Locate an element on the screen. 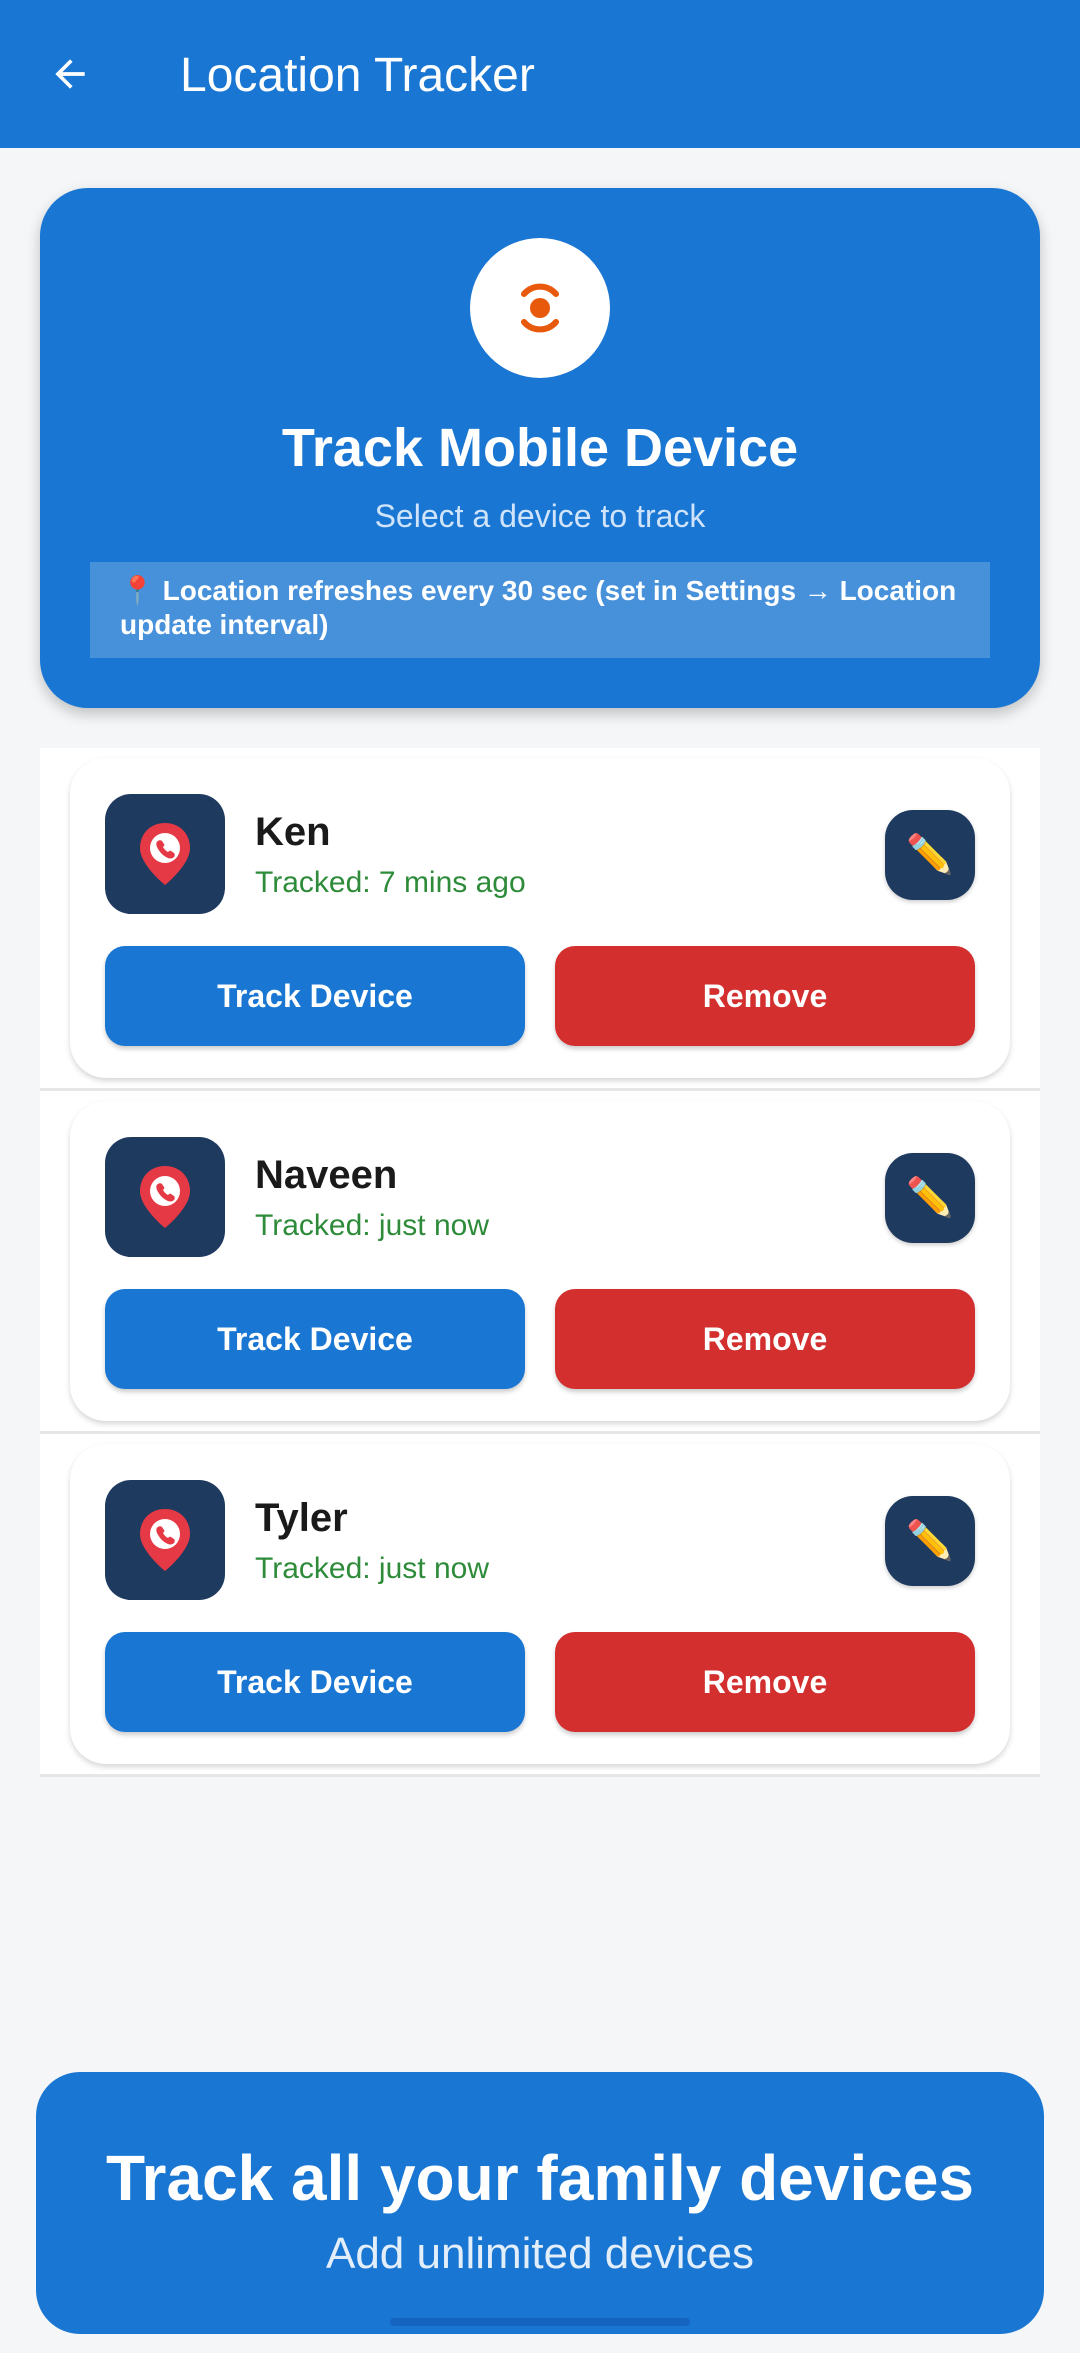 This screenshot has width=1080, height=2353. page-title: Location Tracker is located at coordinates (357, 75).